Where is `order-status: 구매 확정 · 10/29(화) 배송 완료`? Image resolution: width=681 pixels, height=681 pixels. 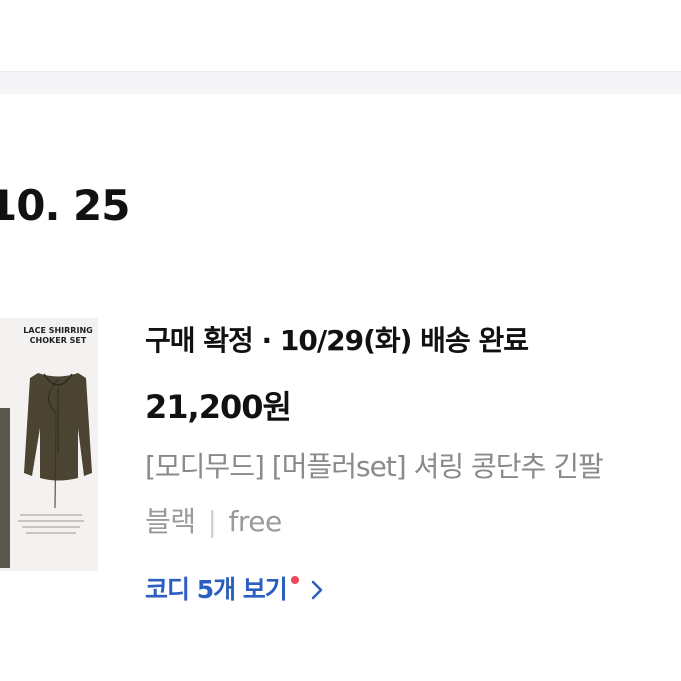 order-status: 구매 확정 · 10/29(화) 배송 완료 is located at coordinates (337, 340).